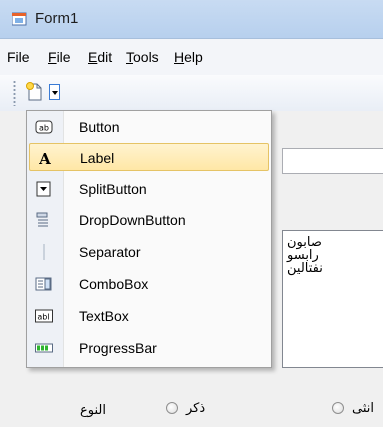  What do you see at coordinates (105, 57) in the screenshot?
I see `menu-edit-rest: dit` at bounding box center [105, 57].